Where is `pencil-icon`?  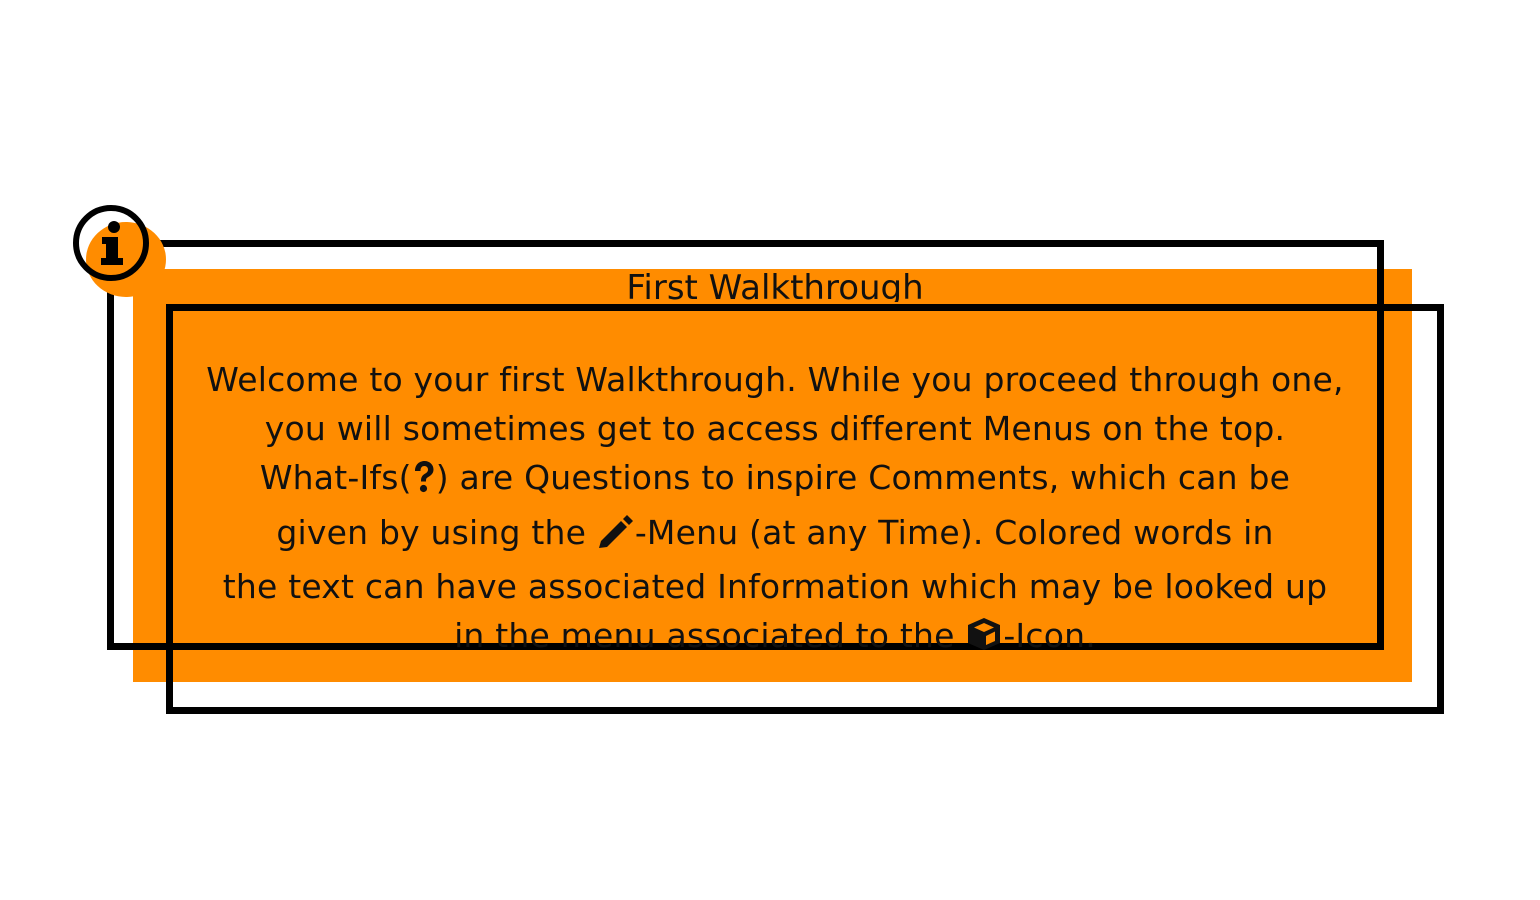
pencil-icon is located at coordinates (616, 537).